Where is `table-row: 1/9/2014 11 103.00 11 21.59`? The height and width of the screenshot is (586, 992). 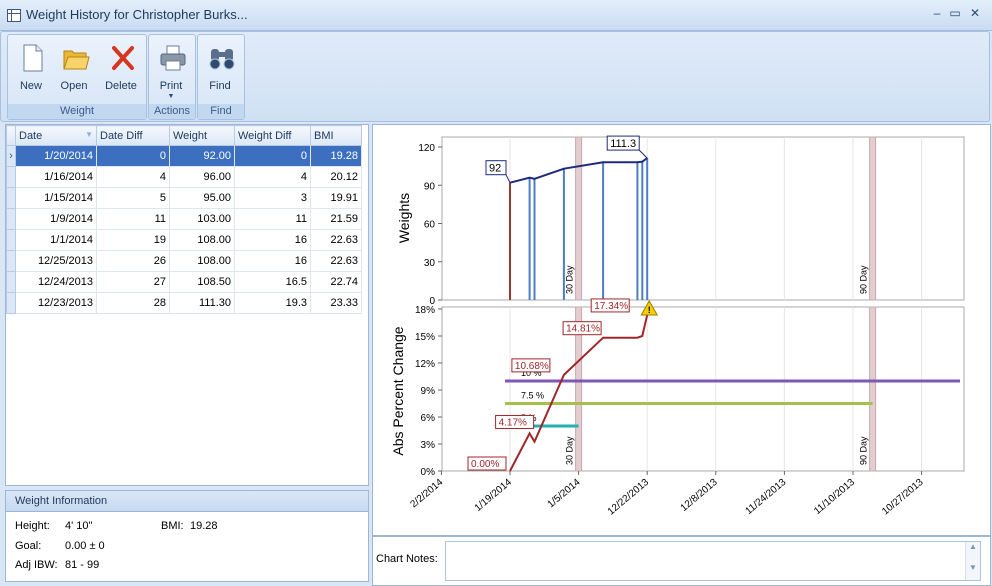 table-row: 1/9/2014 11 103.00 11 21.59 is located at coordinates (184, 219).